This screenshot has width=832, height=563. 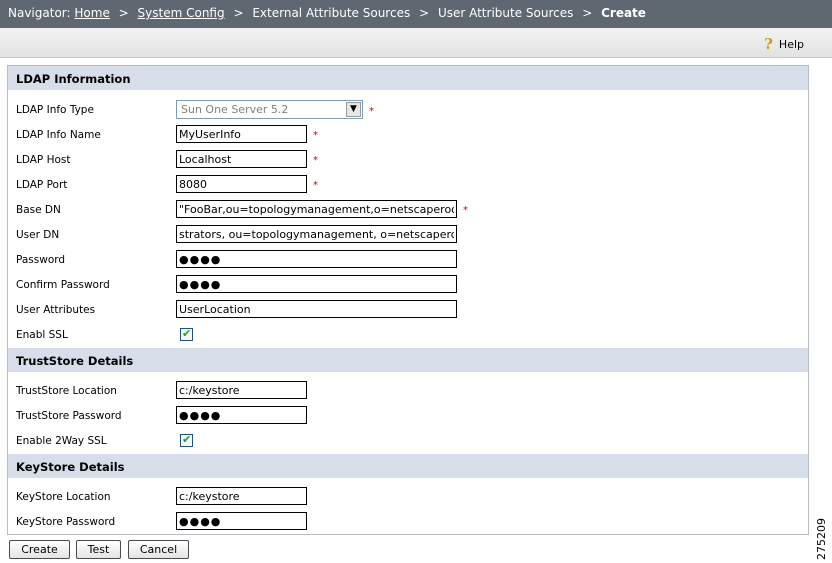 What do you see at coordinates (408, 78) in the screenshot?
I see `section-header-ldap: LDAP Information` at bounding box center [408, 78].